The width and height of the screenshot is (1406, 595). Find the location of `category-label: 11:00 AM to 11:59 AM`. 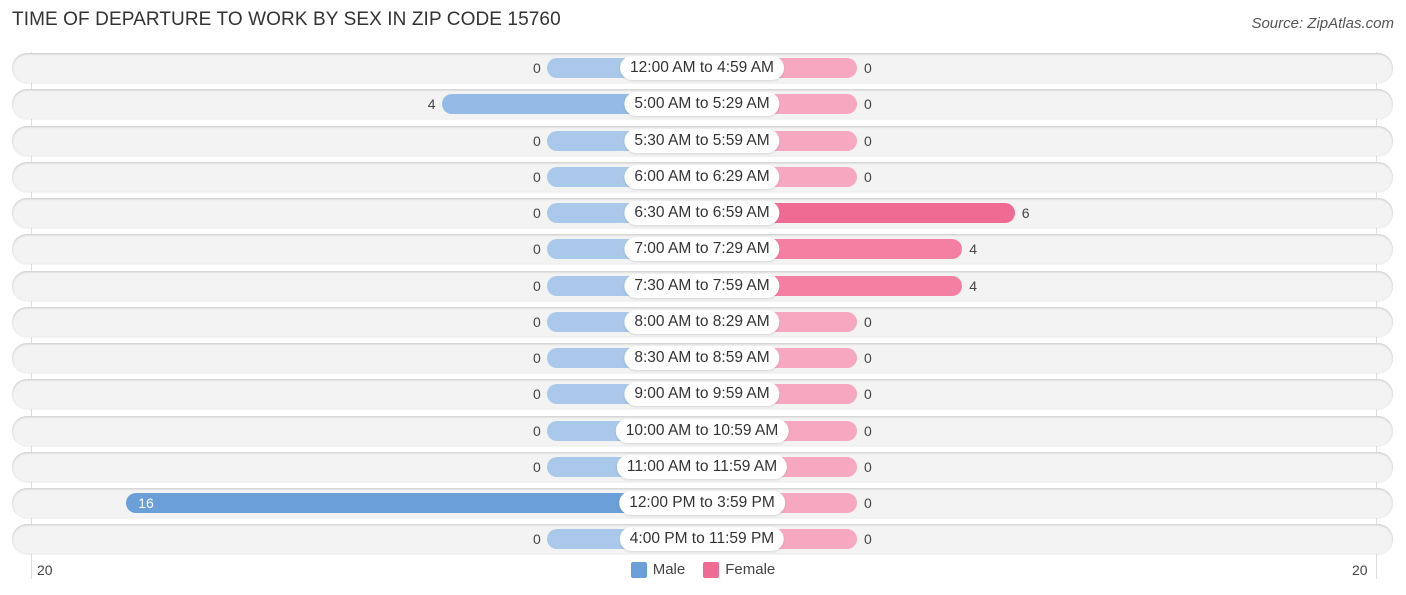

category-label: 11:00 AM to 11:59 AM is located at coordinates (702, 466).